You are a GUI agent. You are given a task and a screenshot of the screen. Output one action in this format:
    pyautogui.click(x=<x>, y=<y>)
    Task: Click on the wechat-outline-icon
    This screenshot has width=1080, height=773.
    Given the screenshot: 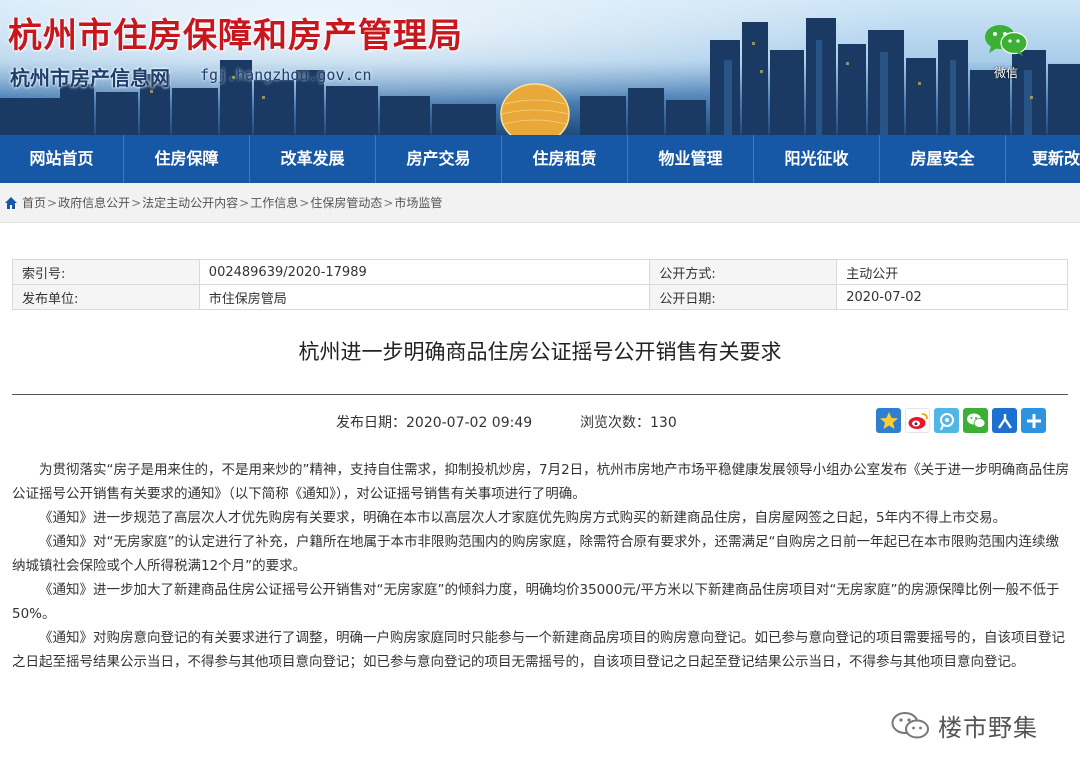 What is the action you would take?
    pyautogui.click(x=910, y=724)
    